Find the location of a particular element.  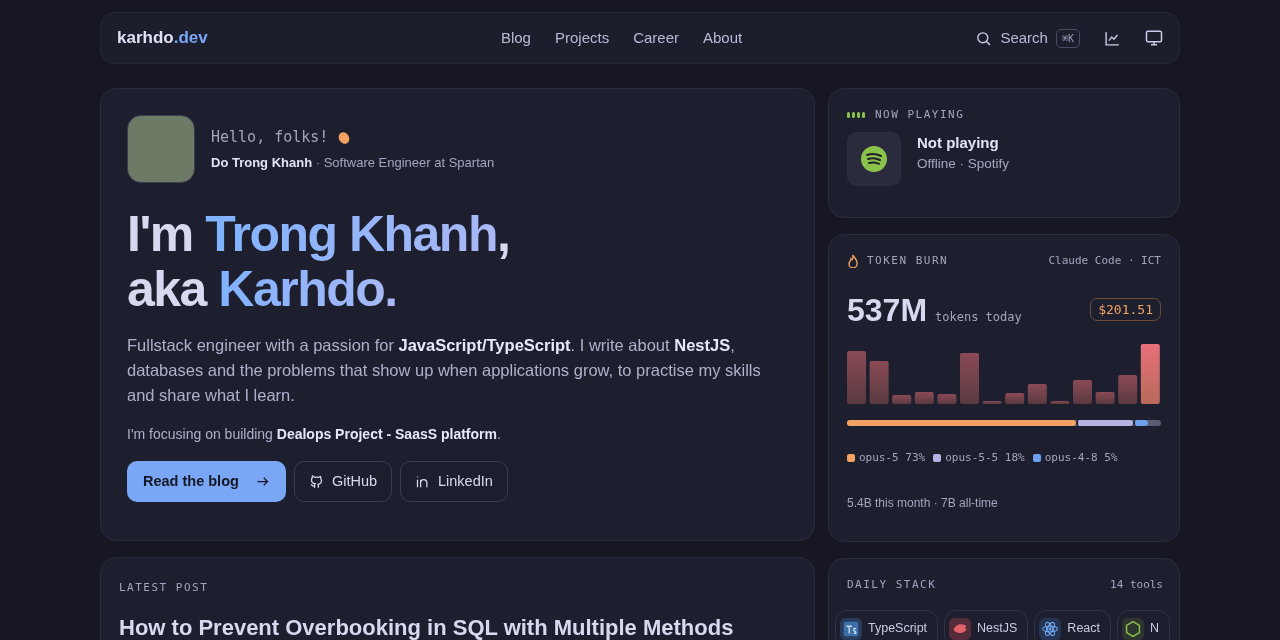

spotify-icon is located at coordinates (874, 158).